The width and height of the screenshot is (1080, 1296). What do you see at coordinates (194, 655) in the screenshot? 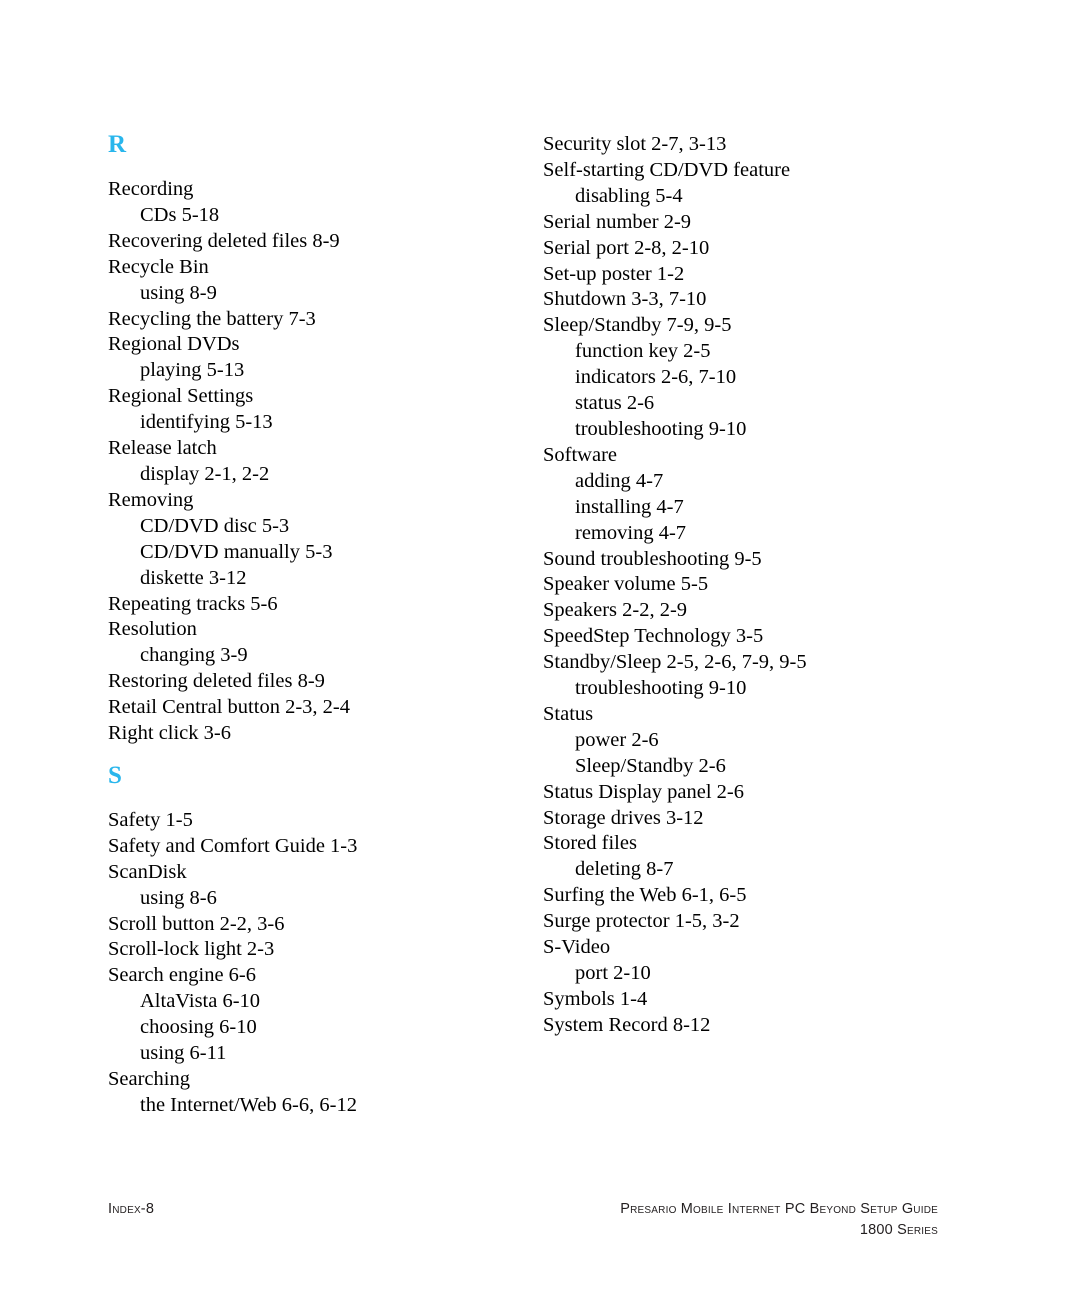
I see `index-subentry: changing 3-9` at bounding box center [194, 655].